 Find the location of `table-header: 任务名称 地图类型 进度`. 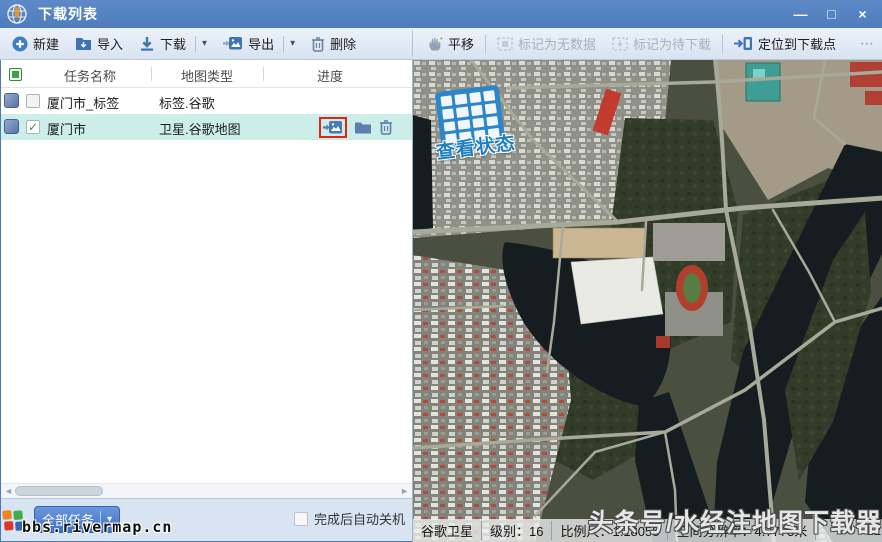

table-header: 任务名称 地图类型 进度 is located at coordinates (206, 74).